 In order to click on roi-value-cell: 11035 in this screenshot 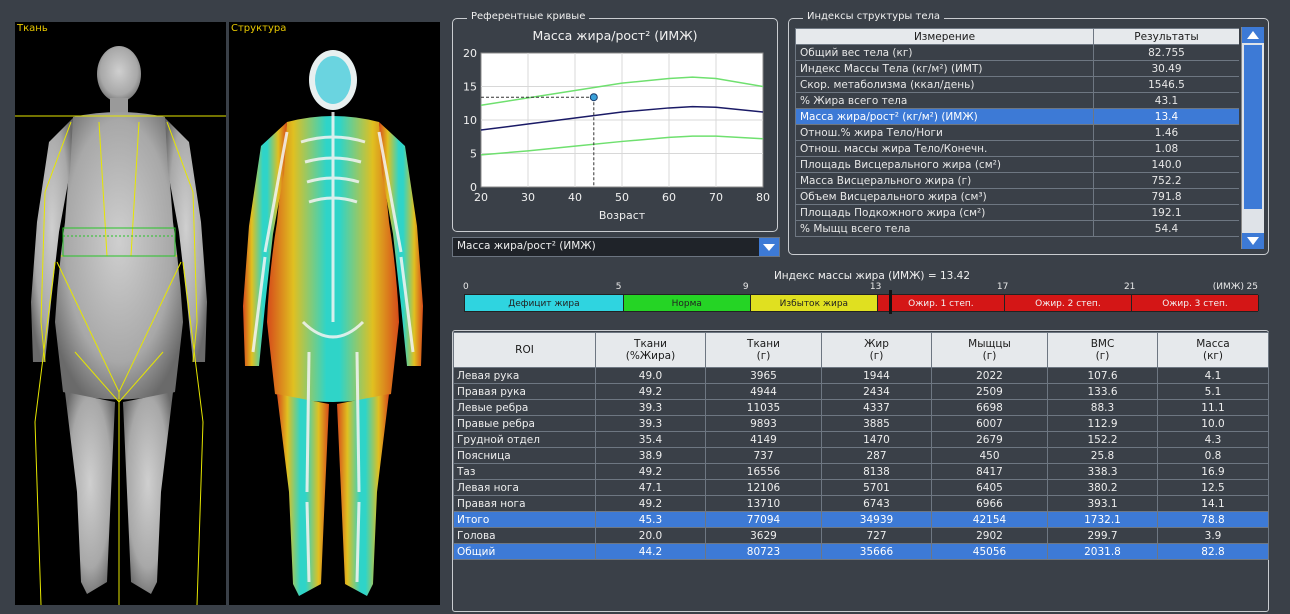, I will do `click(763, 407)`.